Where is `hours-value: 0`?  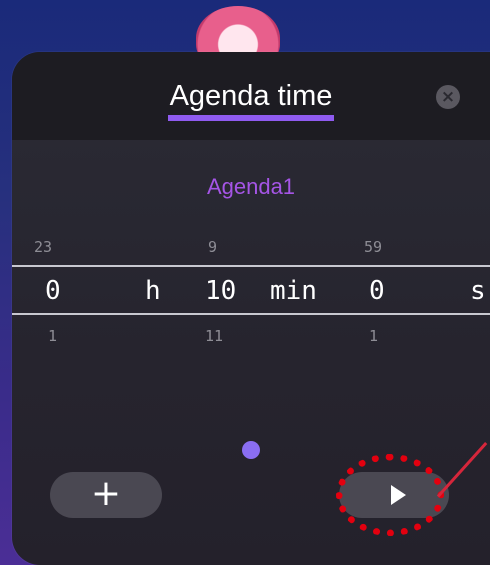
hours-value: 0 is located at coordinates (53, 291).